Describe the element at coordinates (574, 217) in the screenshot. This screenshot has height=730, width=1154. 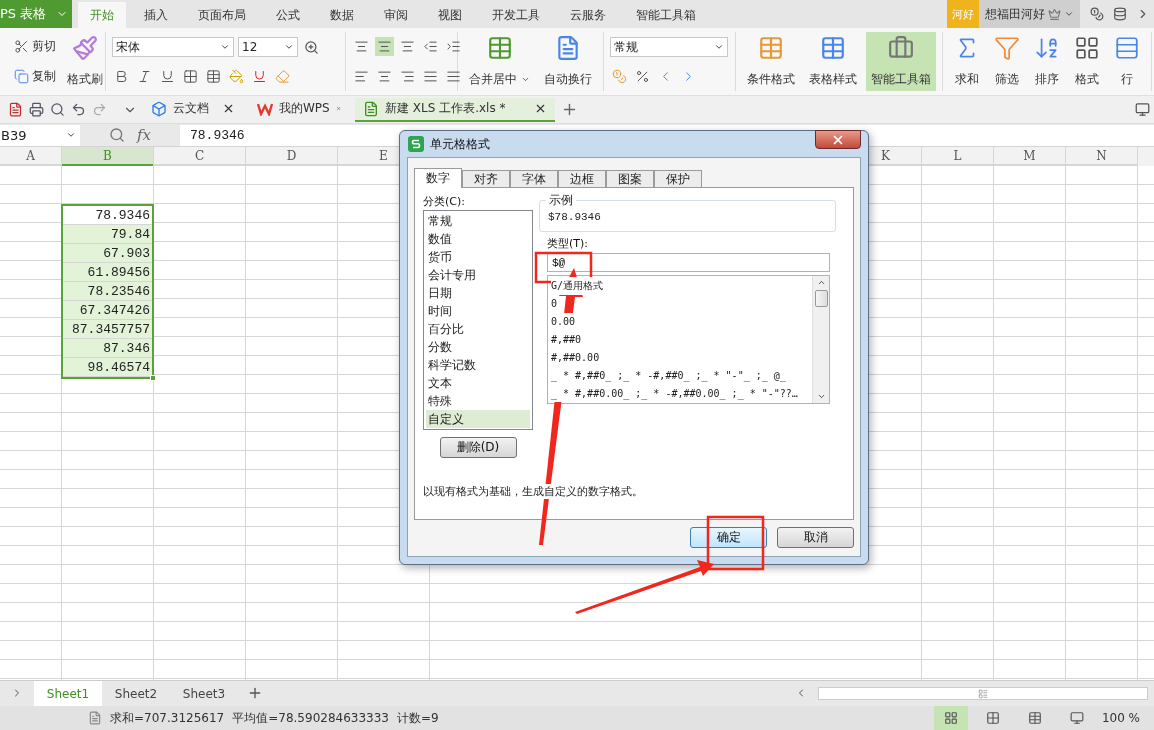
I see `sample-value: $78.9346` at that location.